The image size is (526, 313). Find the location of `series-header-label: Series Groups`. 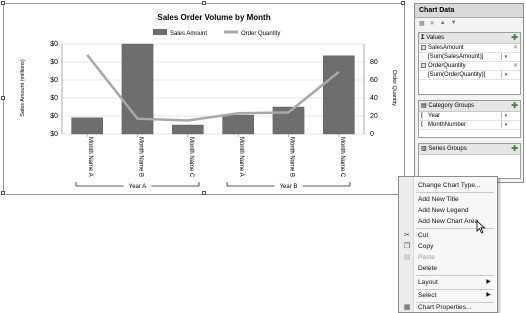

series-header-label: Series Groups is located at coordinates (447, 149).